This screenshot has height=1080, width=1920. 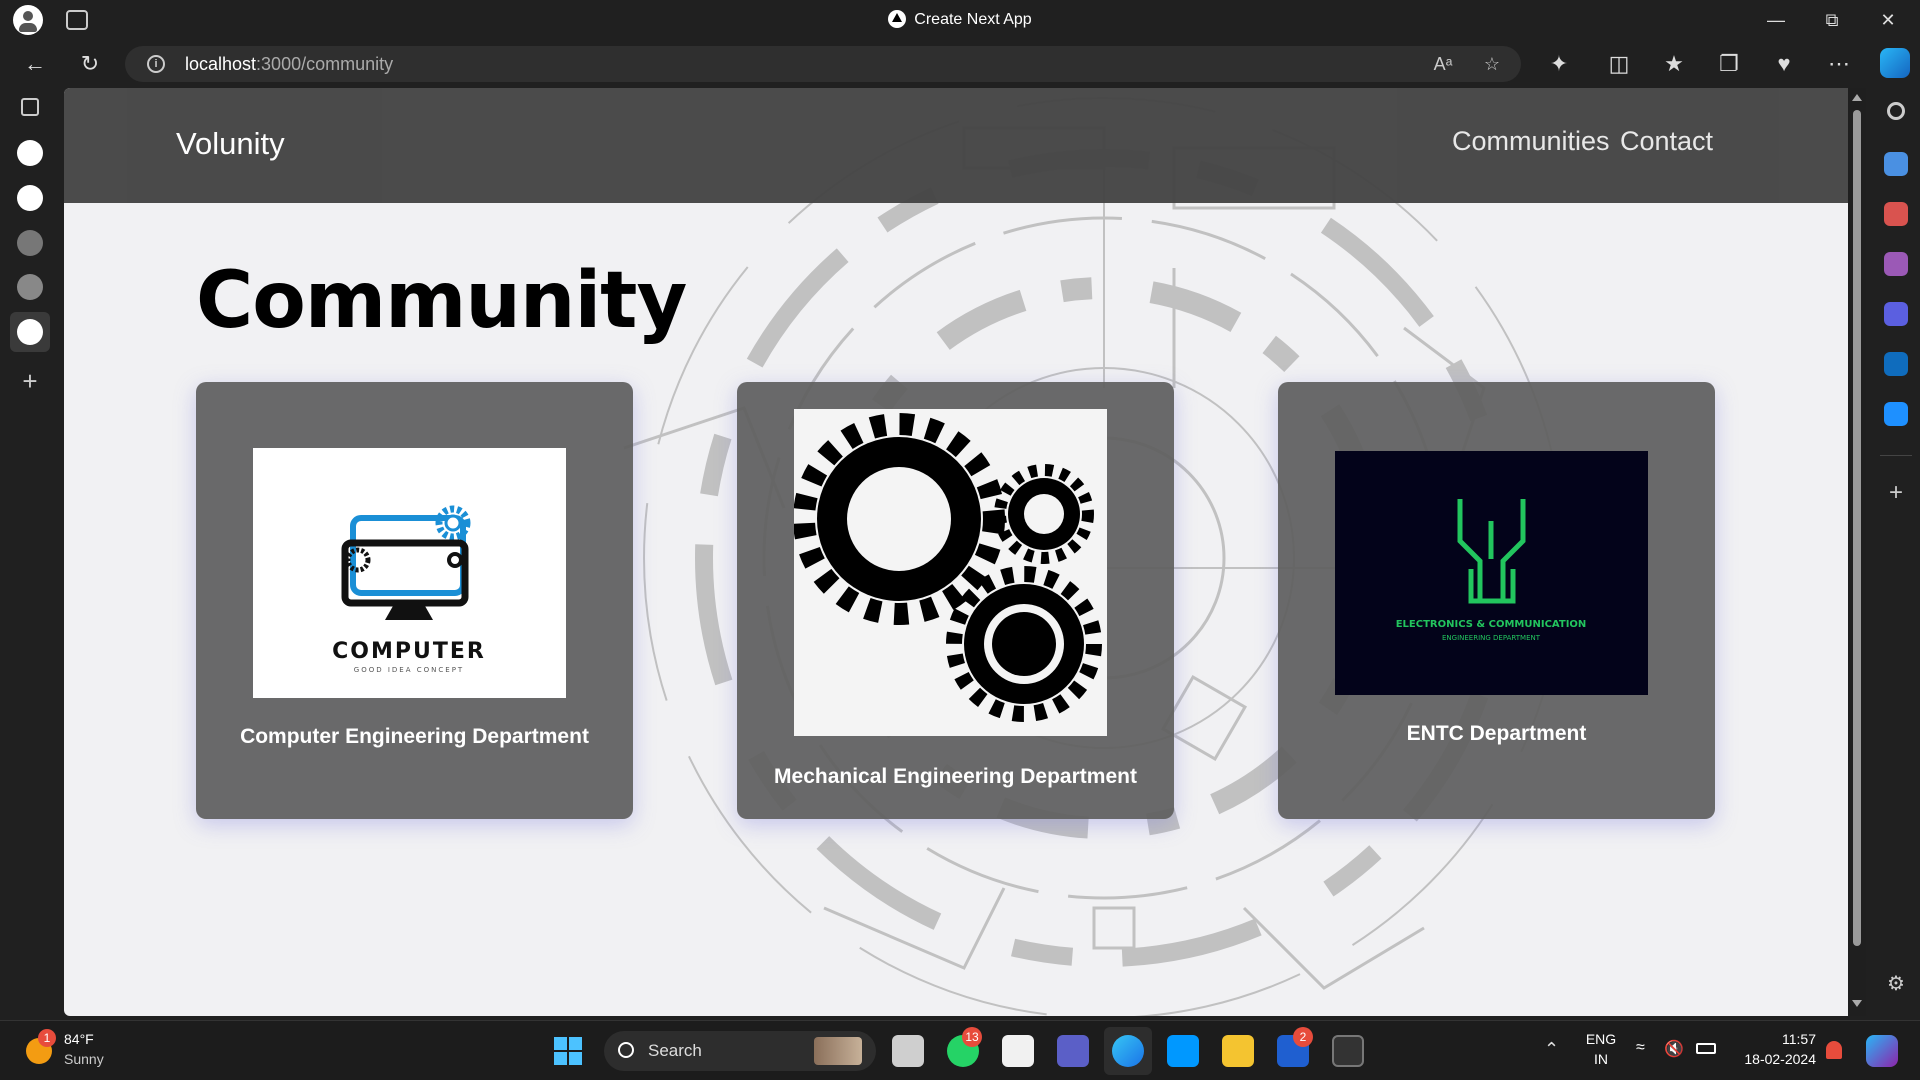 I want to click on tray-chevron-icon: ⌃, so click(x=1551, y=1049).